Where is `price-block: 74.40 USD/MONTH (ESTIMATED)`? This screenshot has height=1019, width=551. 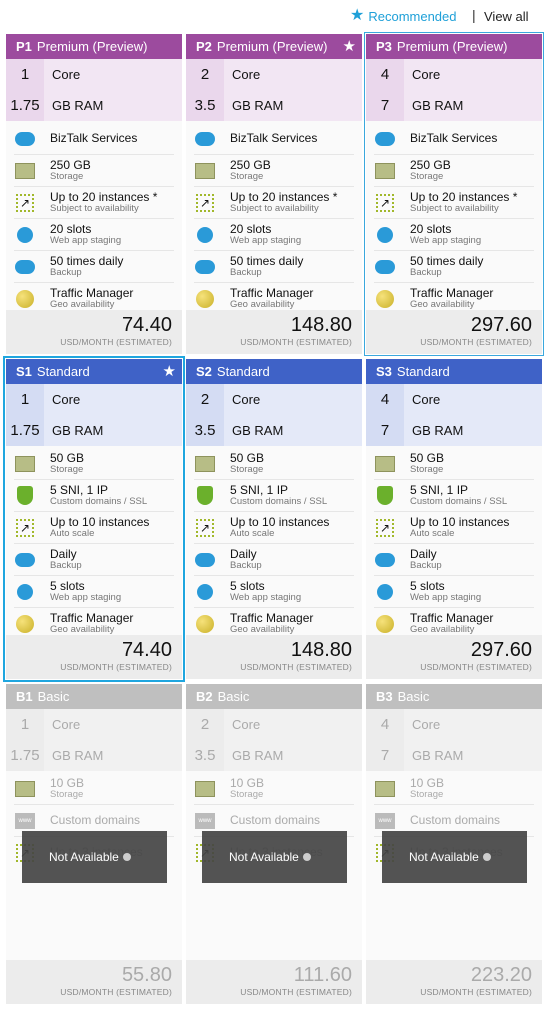
price-block: 74.40 USD/MONTH (ESTIMATED) is located at coordinates (94, 657).